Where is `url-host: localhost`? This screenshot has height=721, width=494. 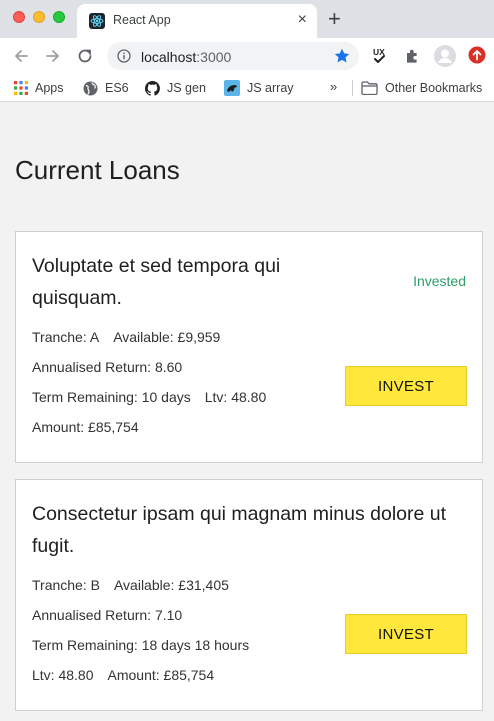
url-host: localhost is located at coordinates (169, 57).